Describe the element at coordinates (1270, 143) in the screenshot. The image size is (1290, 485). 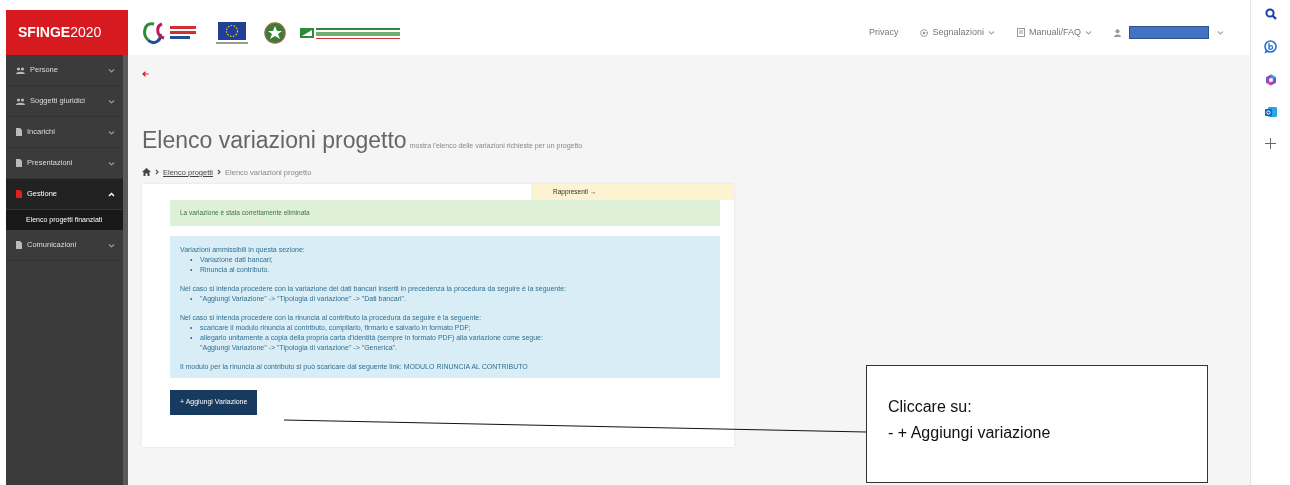
I see `plus-icon` at that location.